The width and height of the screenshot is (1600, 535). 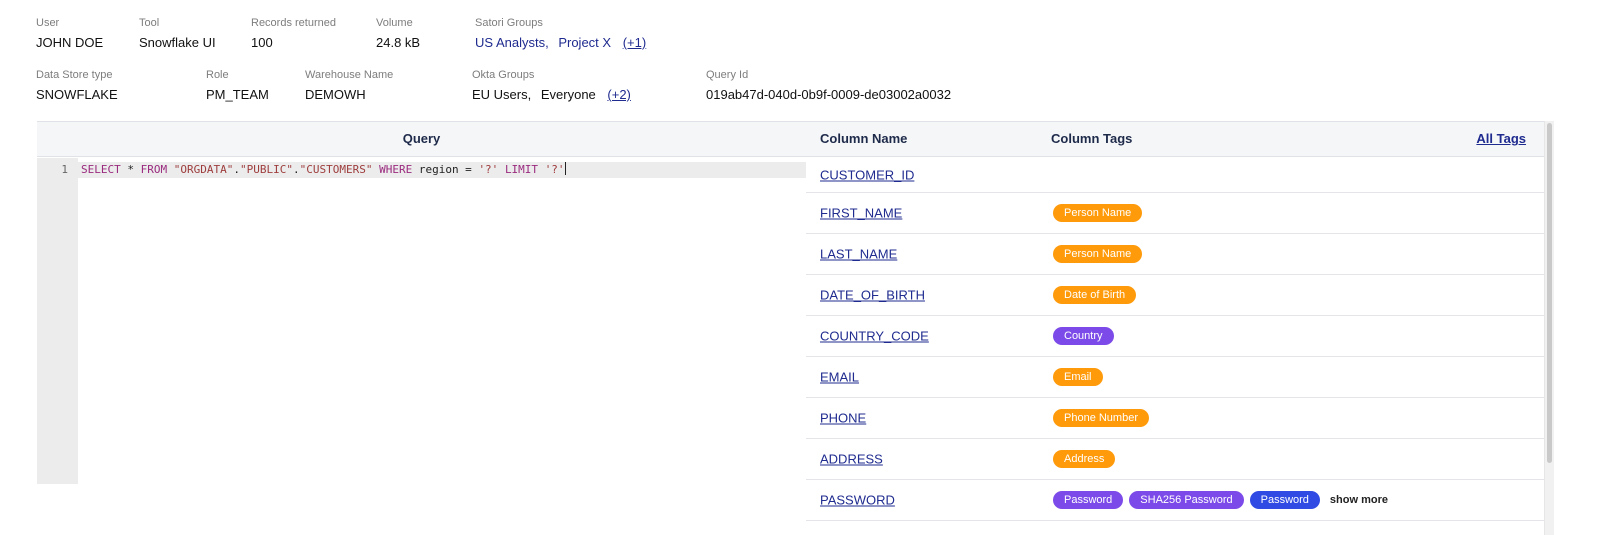 I want to click on column-name-link: DATE_OF_BIRTH, so click(x=872, y=295).